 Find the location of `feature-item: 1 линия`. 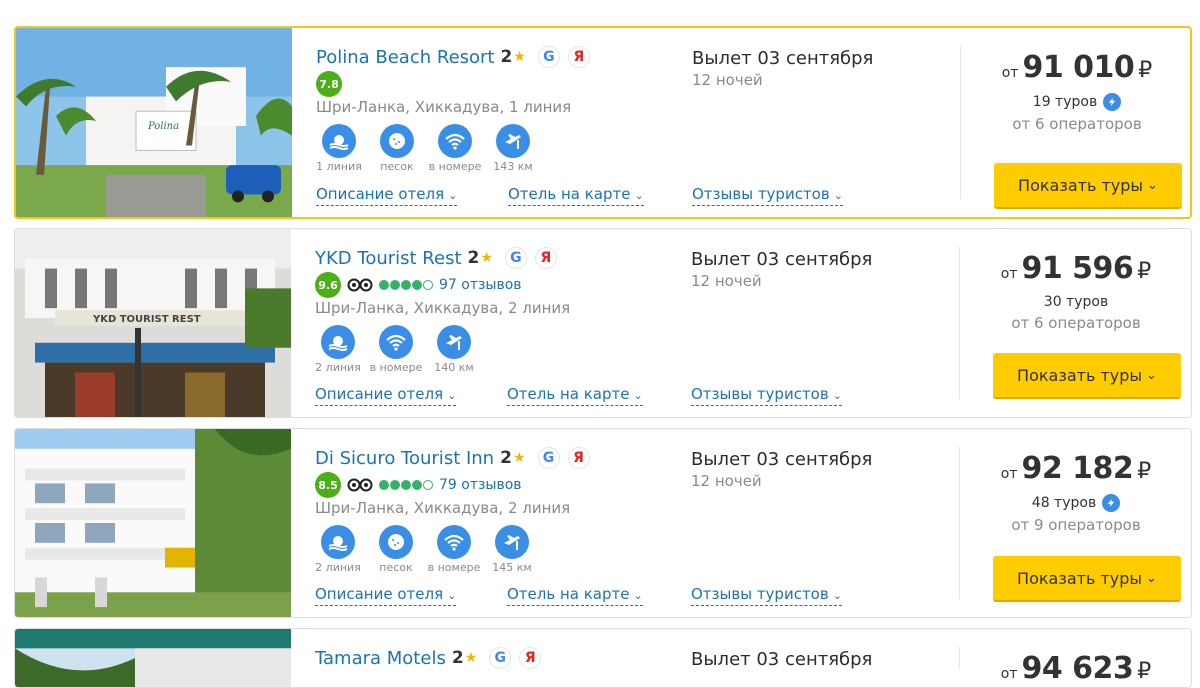

feature-item: 1 линия is located at coordinates (339, 148).